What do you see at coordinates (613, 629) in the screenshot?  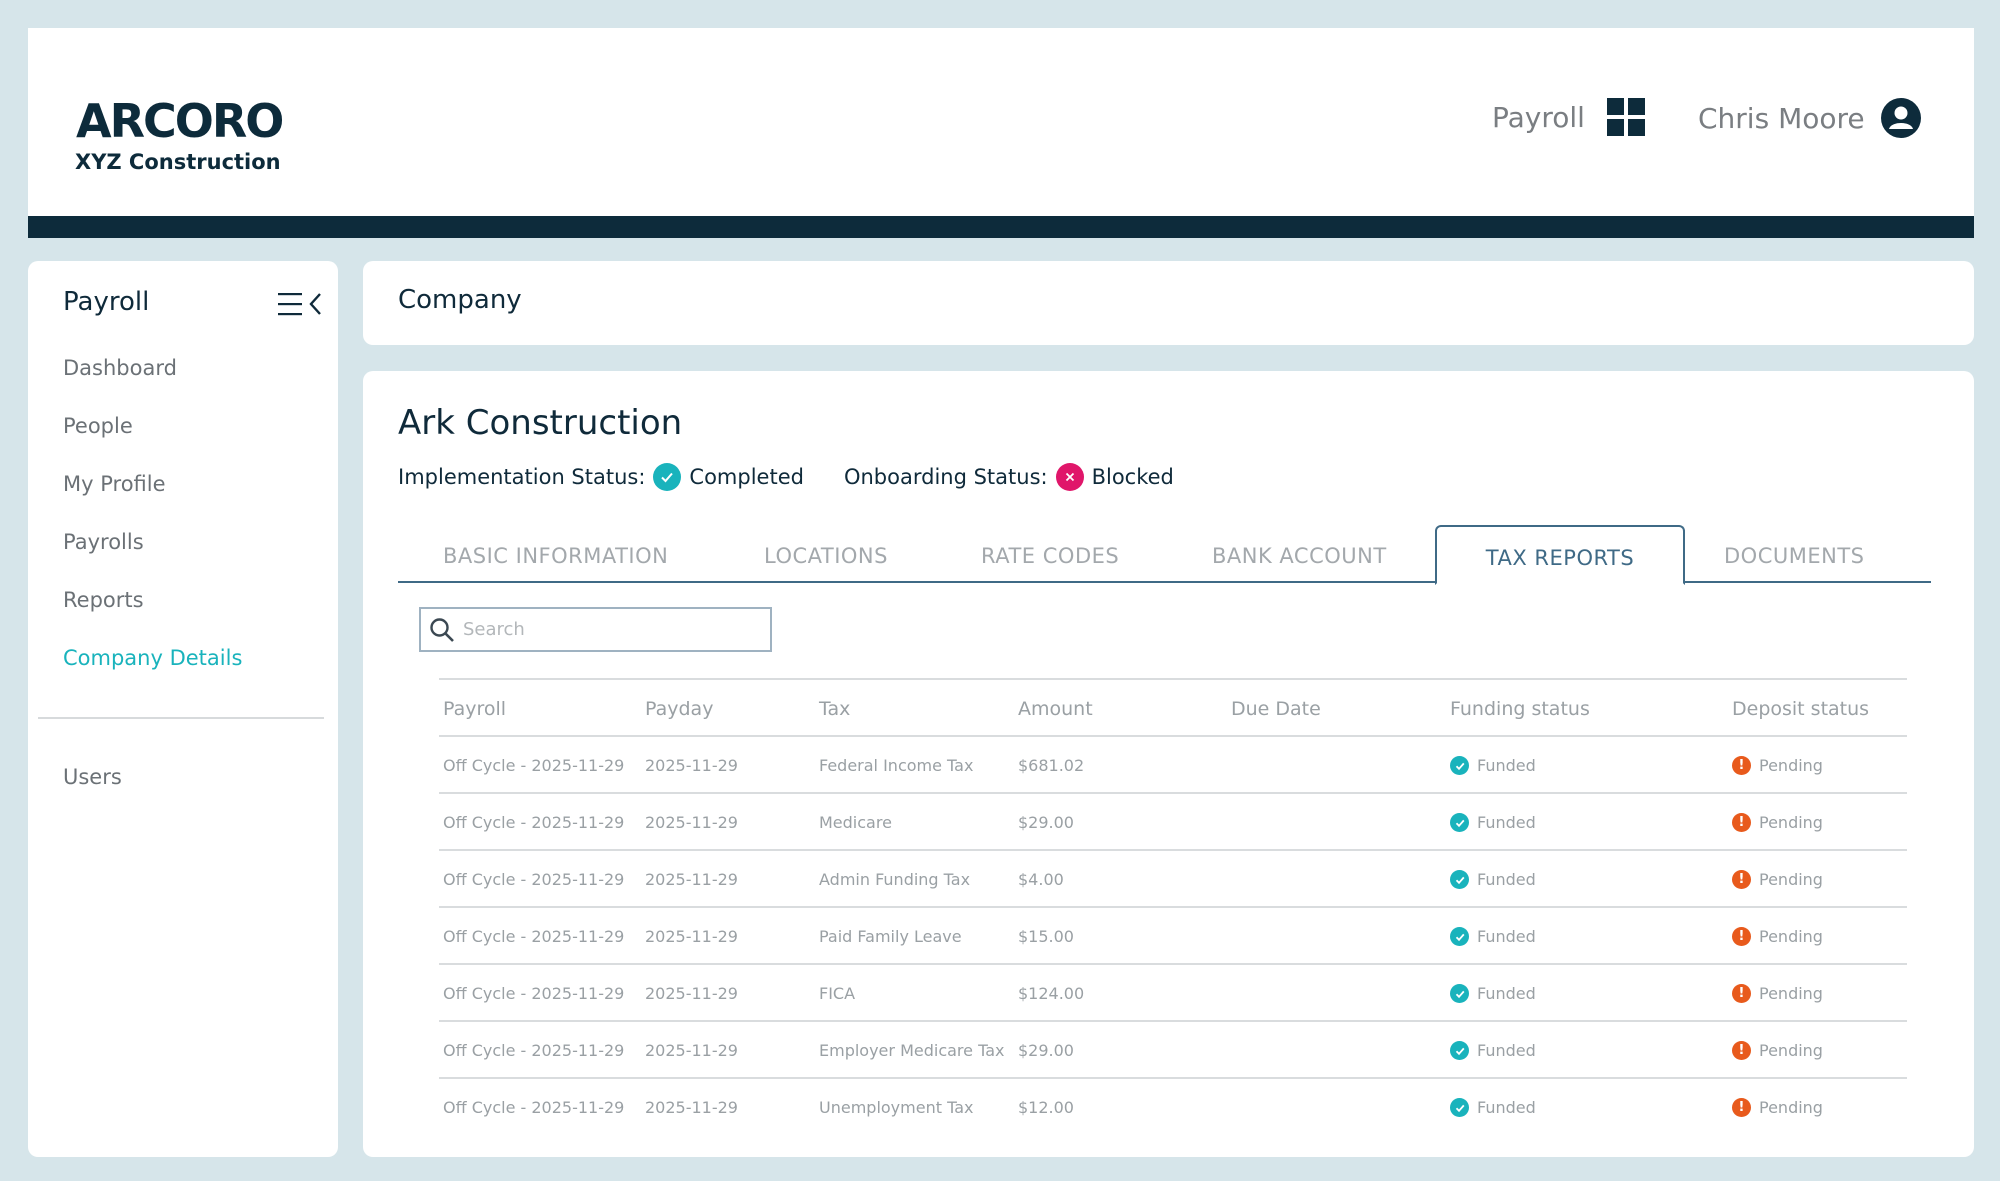 I see `search-input` at bounding box center [613, 629].